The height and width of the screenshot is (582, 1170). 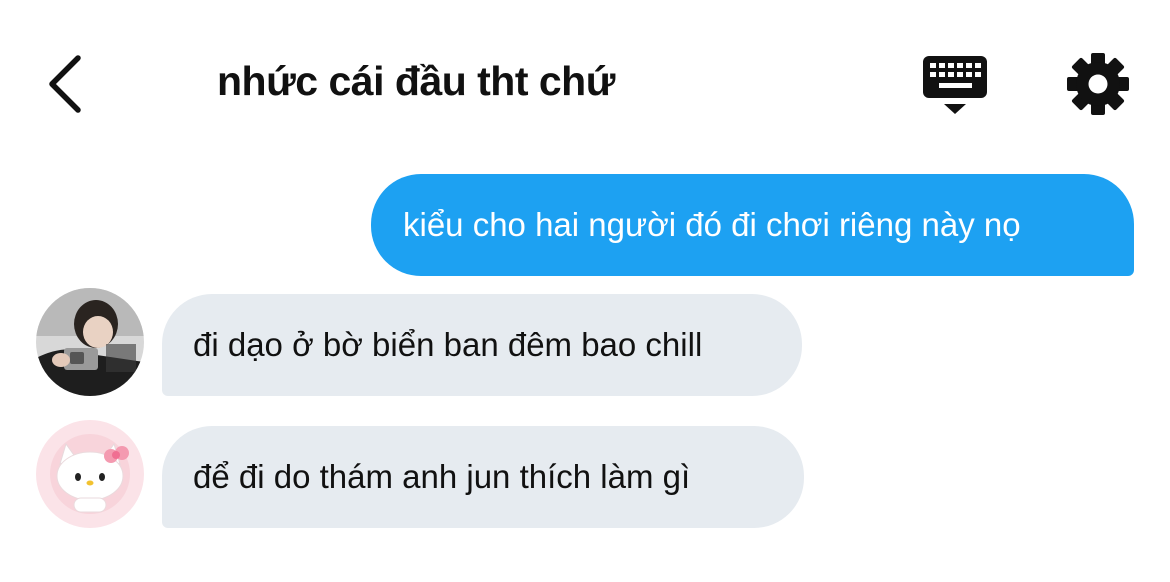 I want to click on message-bubble-incoming: để đi do thám anh jun thích làm gì, so click(x=483, y=477).